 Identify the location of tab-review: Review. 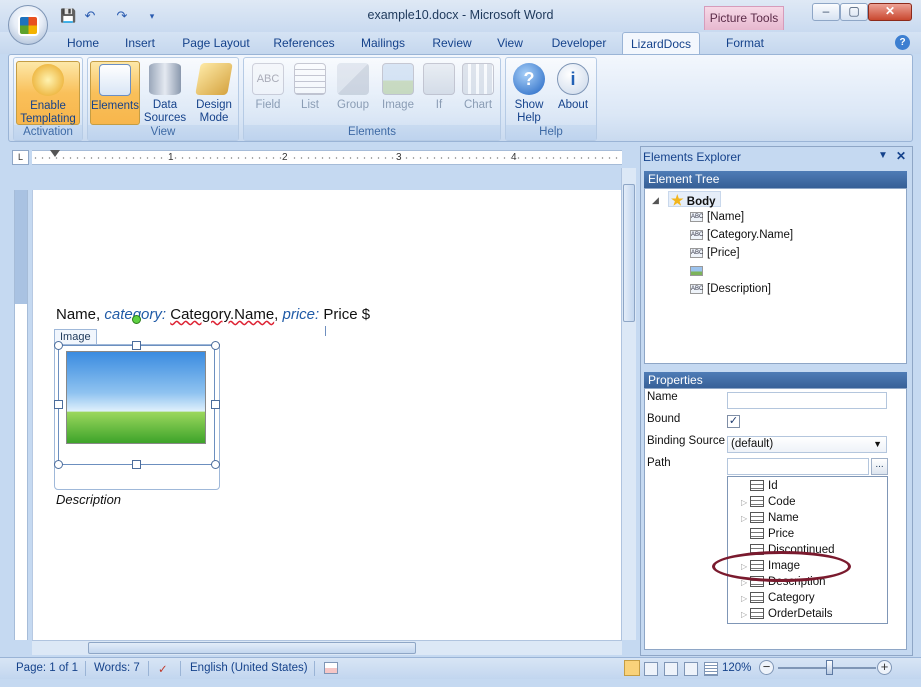
(452, 43).